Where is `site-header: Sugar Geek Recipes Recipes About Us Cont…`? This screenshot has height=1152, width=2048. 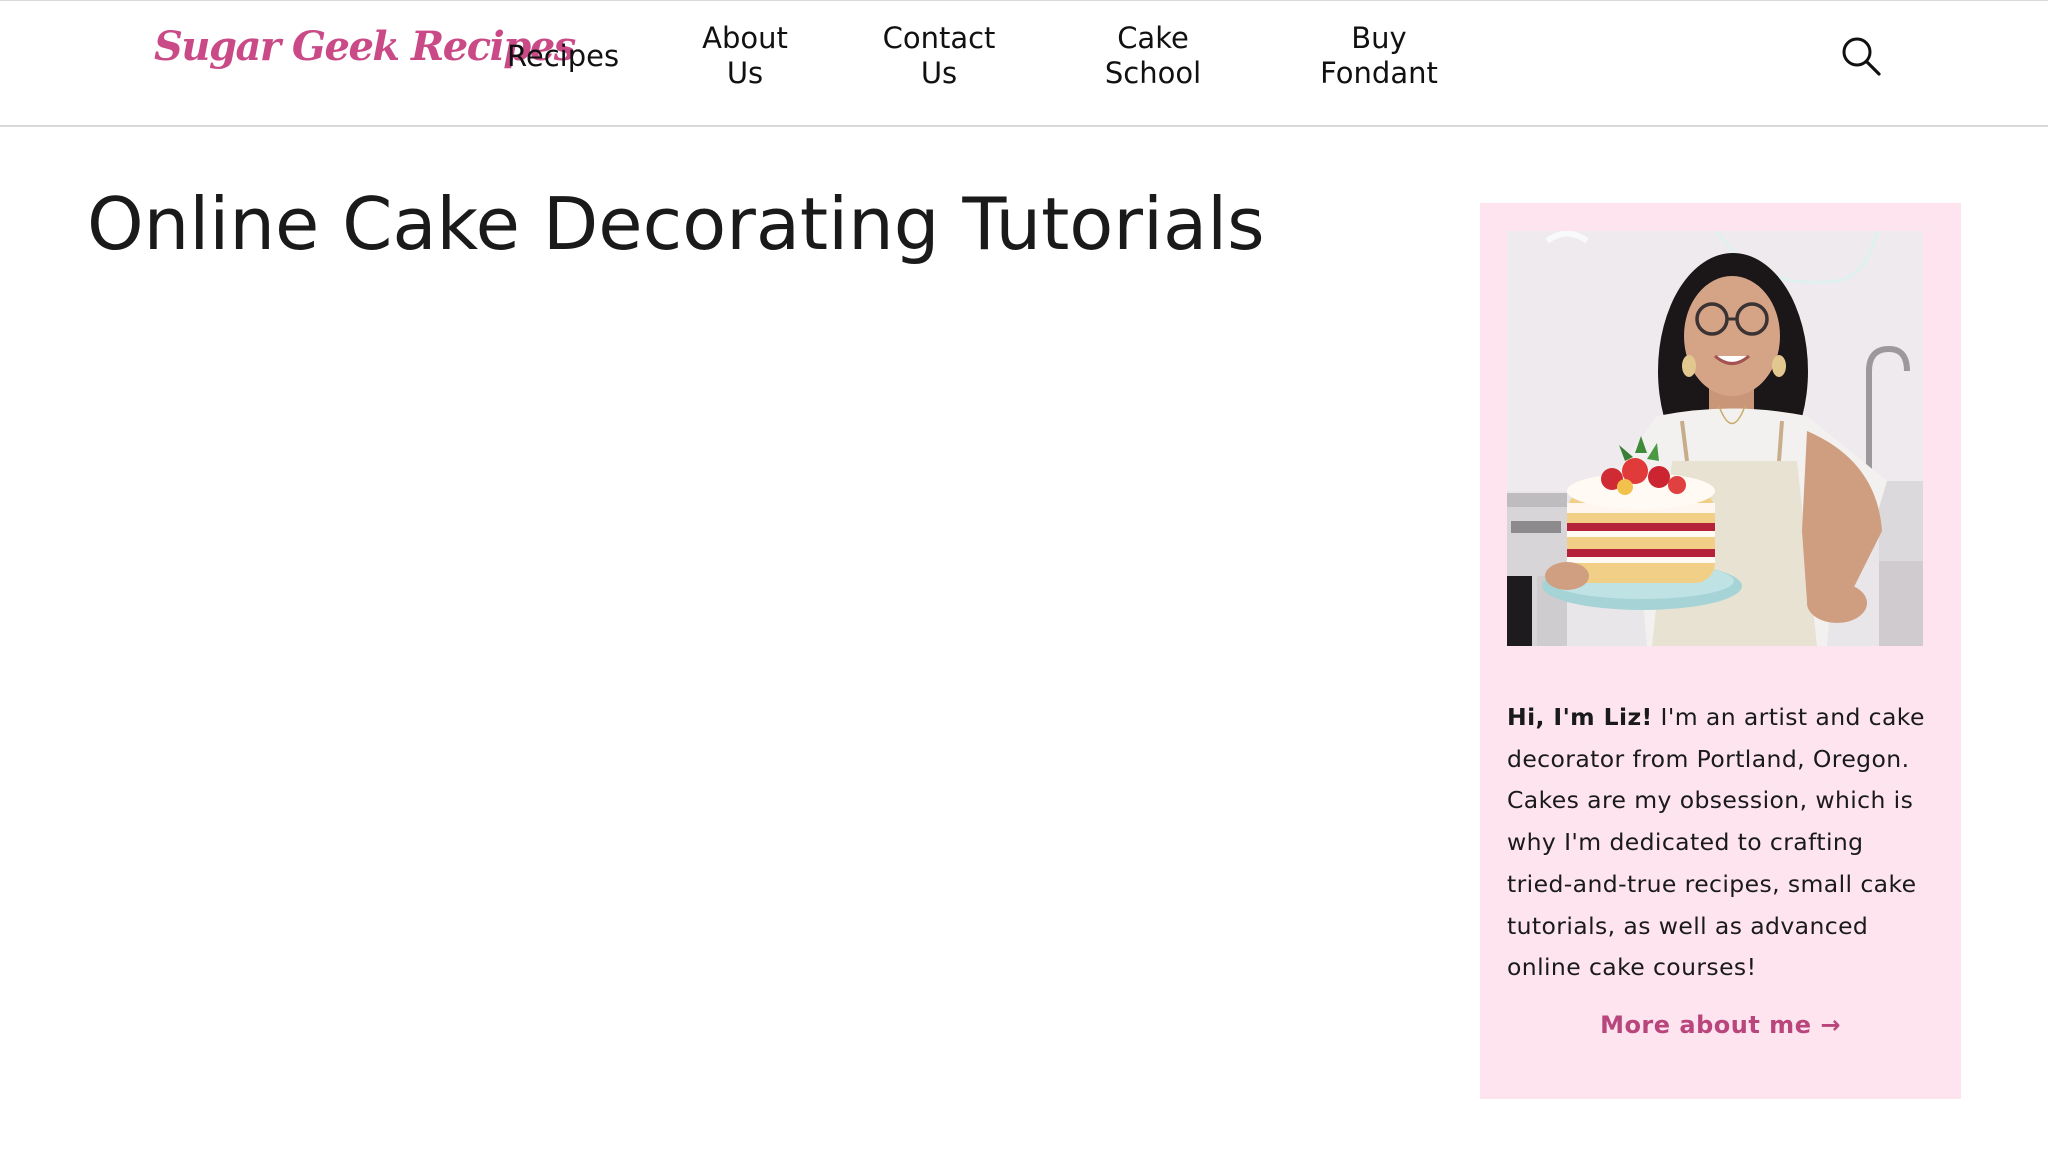 site-header: Sugar Geek Recipes Recipes About Us Cont… is located at coordinates (1024, 63).